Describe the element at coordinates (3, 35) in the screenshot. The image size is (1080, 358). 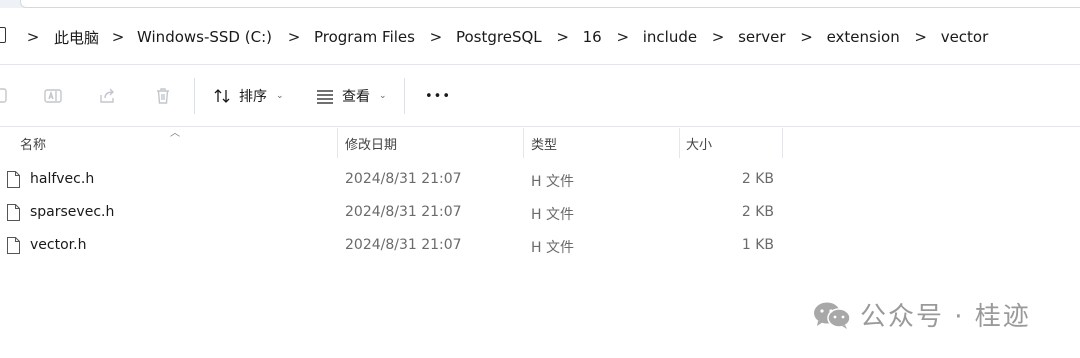
I see `this-pc-icon` at that location.